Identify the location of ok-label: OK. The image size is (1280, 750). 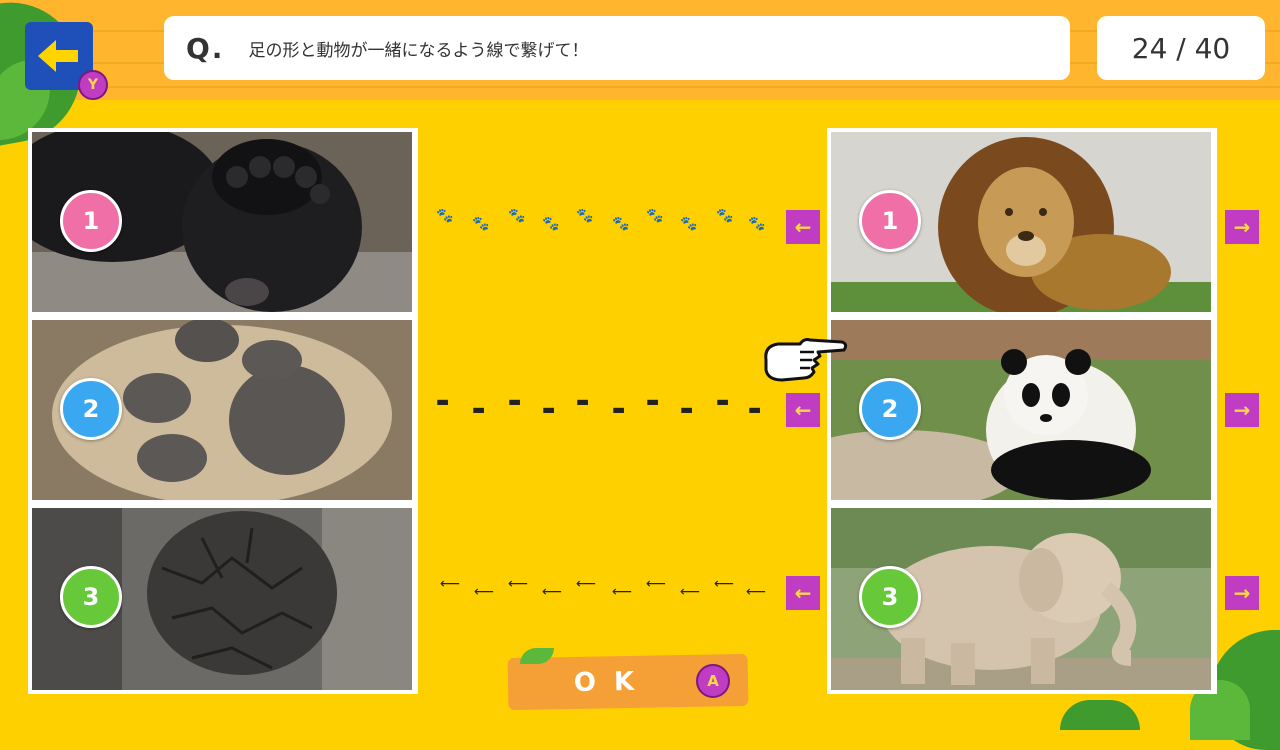
(613, 682).